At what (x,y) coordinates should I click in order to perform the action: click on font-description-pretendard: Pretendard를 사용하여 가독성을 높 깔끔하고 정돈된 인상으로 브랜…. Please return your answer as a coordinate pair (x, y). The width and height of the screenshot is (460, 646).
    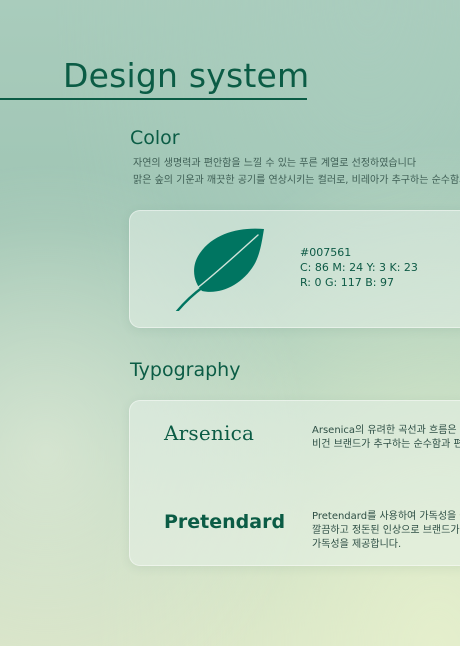
    Looking at the image, I should click on (386, 531).